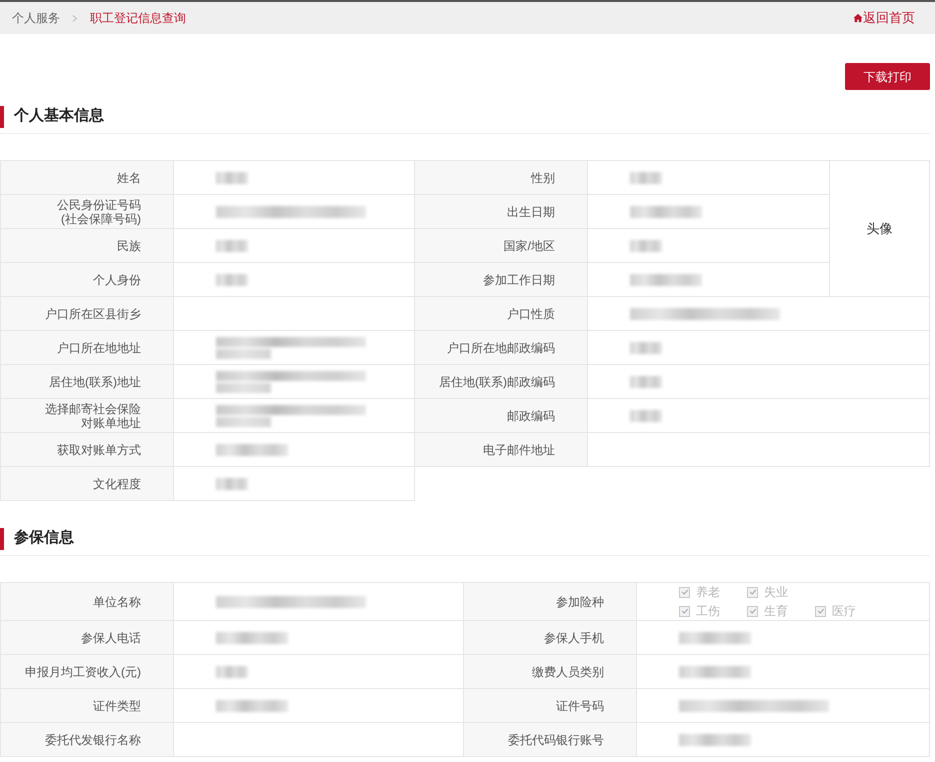 Image resolution: width=935 pixels, height=762 pixels. What do you see at coordinates (519, 449) in the screenshot?
I see `field-label: 电子邮件地址` at bounding box center [519, 449].